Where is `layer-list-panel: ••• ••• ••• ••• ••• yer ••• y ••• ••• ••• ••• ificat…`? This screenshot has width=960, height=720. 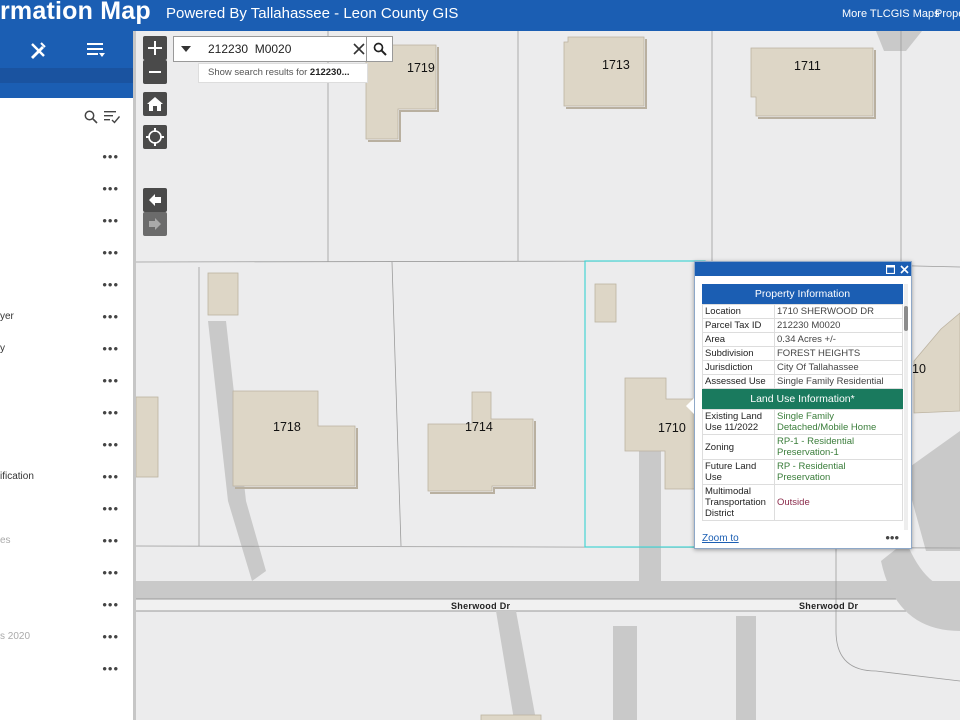
layer-list-panel: ••• ••• ••• ••• ••• yer ••• y ••• ••• ••• ••• ificat… is located at coordinates (68, 375).